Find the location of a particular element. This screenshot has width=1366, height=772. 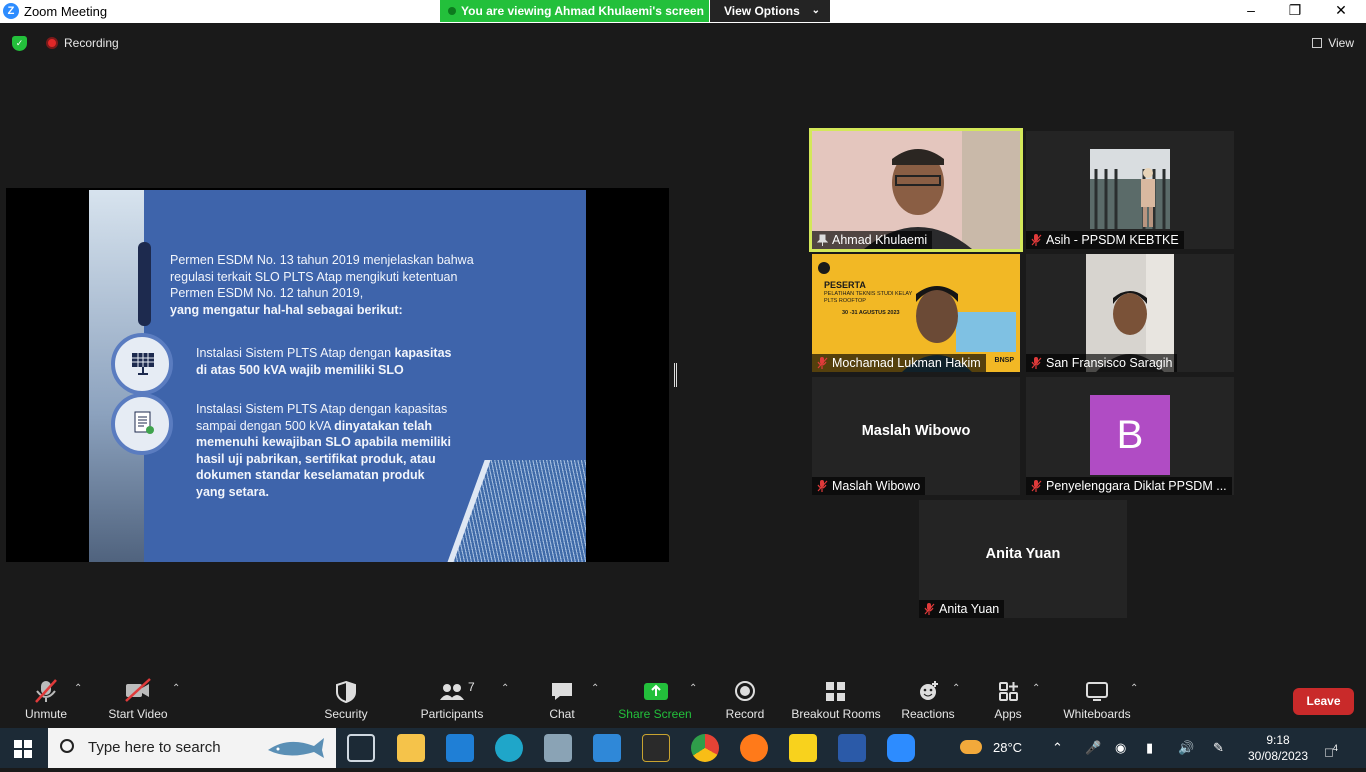

chrome-icon is located at coordinates (705, 748).